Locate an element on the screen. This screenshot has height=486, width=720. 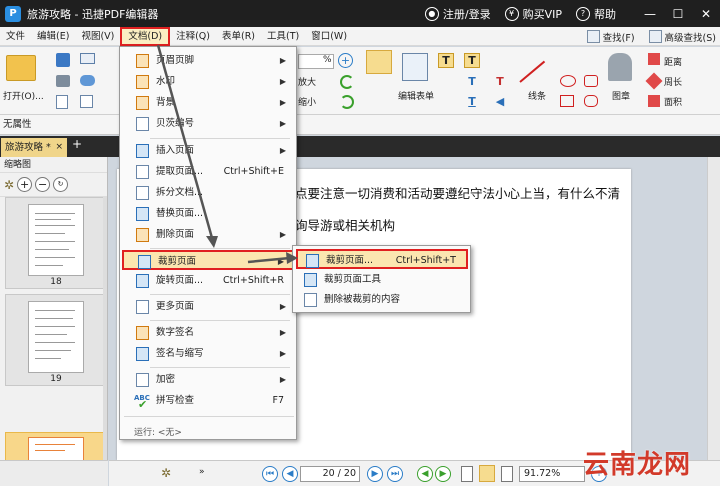
distance-tool-icon is located at coordinates (654, 81).